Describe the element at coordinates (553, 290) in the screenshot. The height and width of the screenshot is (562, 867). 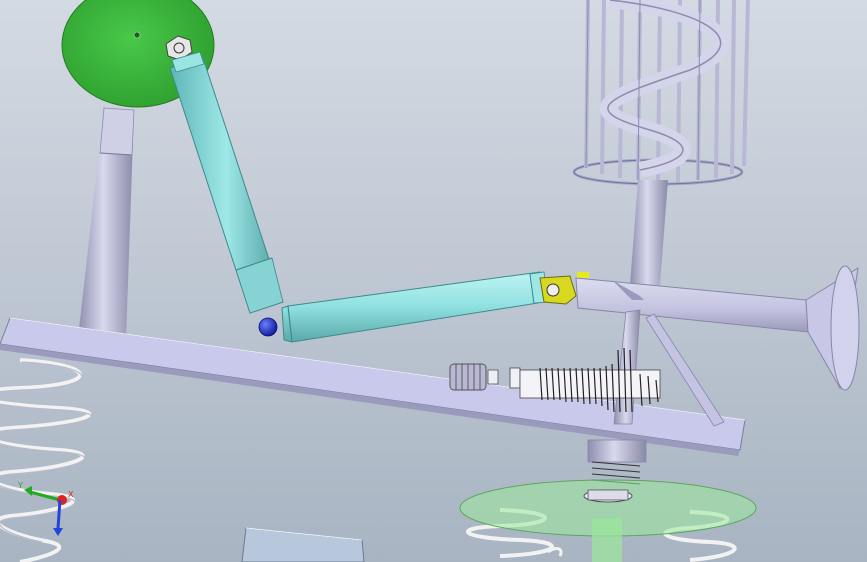
I see `pin-icon` at that location.